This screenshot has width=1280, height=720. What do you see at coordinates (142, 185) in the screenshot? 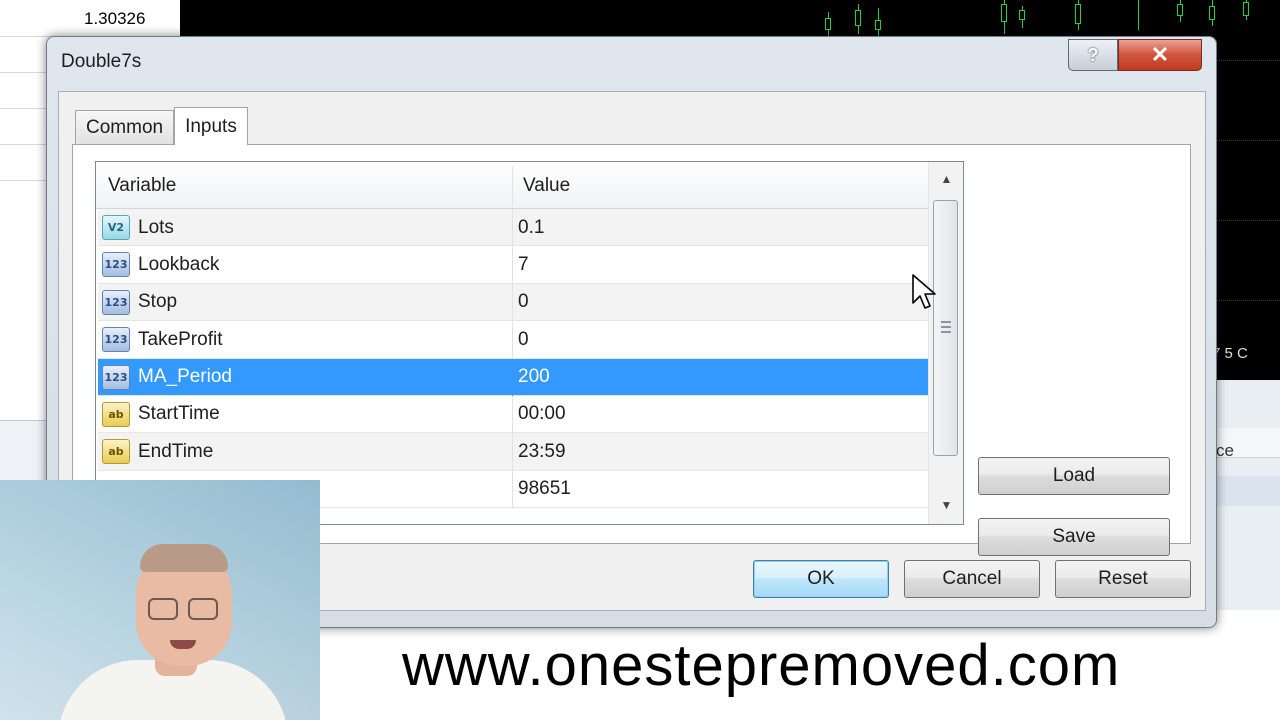
I see `column-header-variable: Variable` at bounding box center [142, 185].